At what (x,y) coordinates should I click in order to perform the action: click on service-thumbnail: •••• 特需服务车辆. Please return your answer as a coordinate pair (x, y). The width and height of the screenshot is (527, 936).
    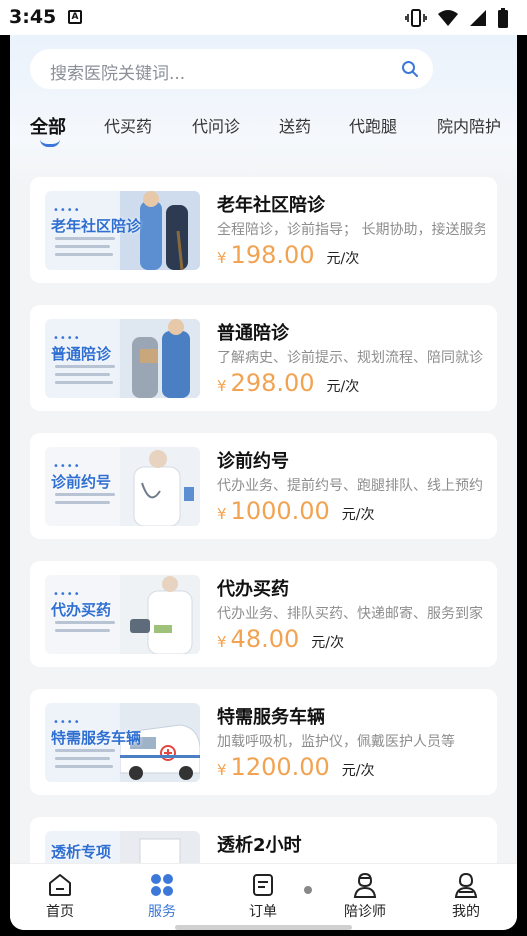
    Looking at the image, I should click on (122, 742).